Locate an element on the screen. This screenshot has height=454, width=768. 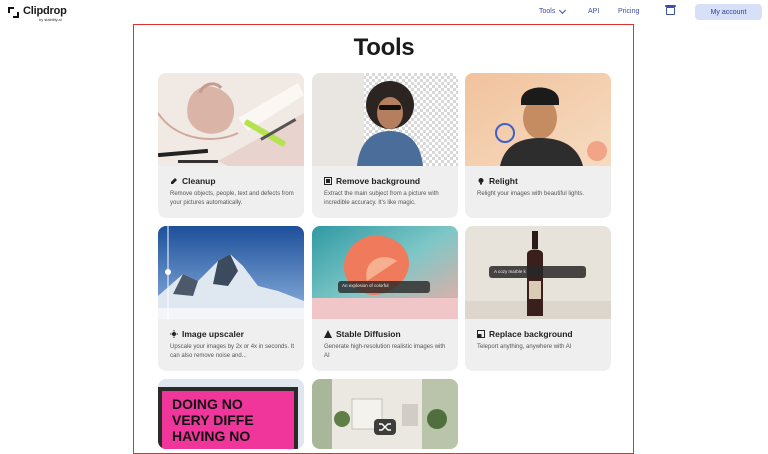
tool-card-text-remover: DOING NO VERY DIFFE HAVING NO is located at coordinates (231, 414).